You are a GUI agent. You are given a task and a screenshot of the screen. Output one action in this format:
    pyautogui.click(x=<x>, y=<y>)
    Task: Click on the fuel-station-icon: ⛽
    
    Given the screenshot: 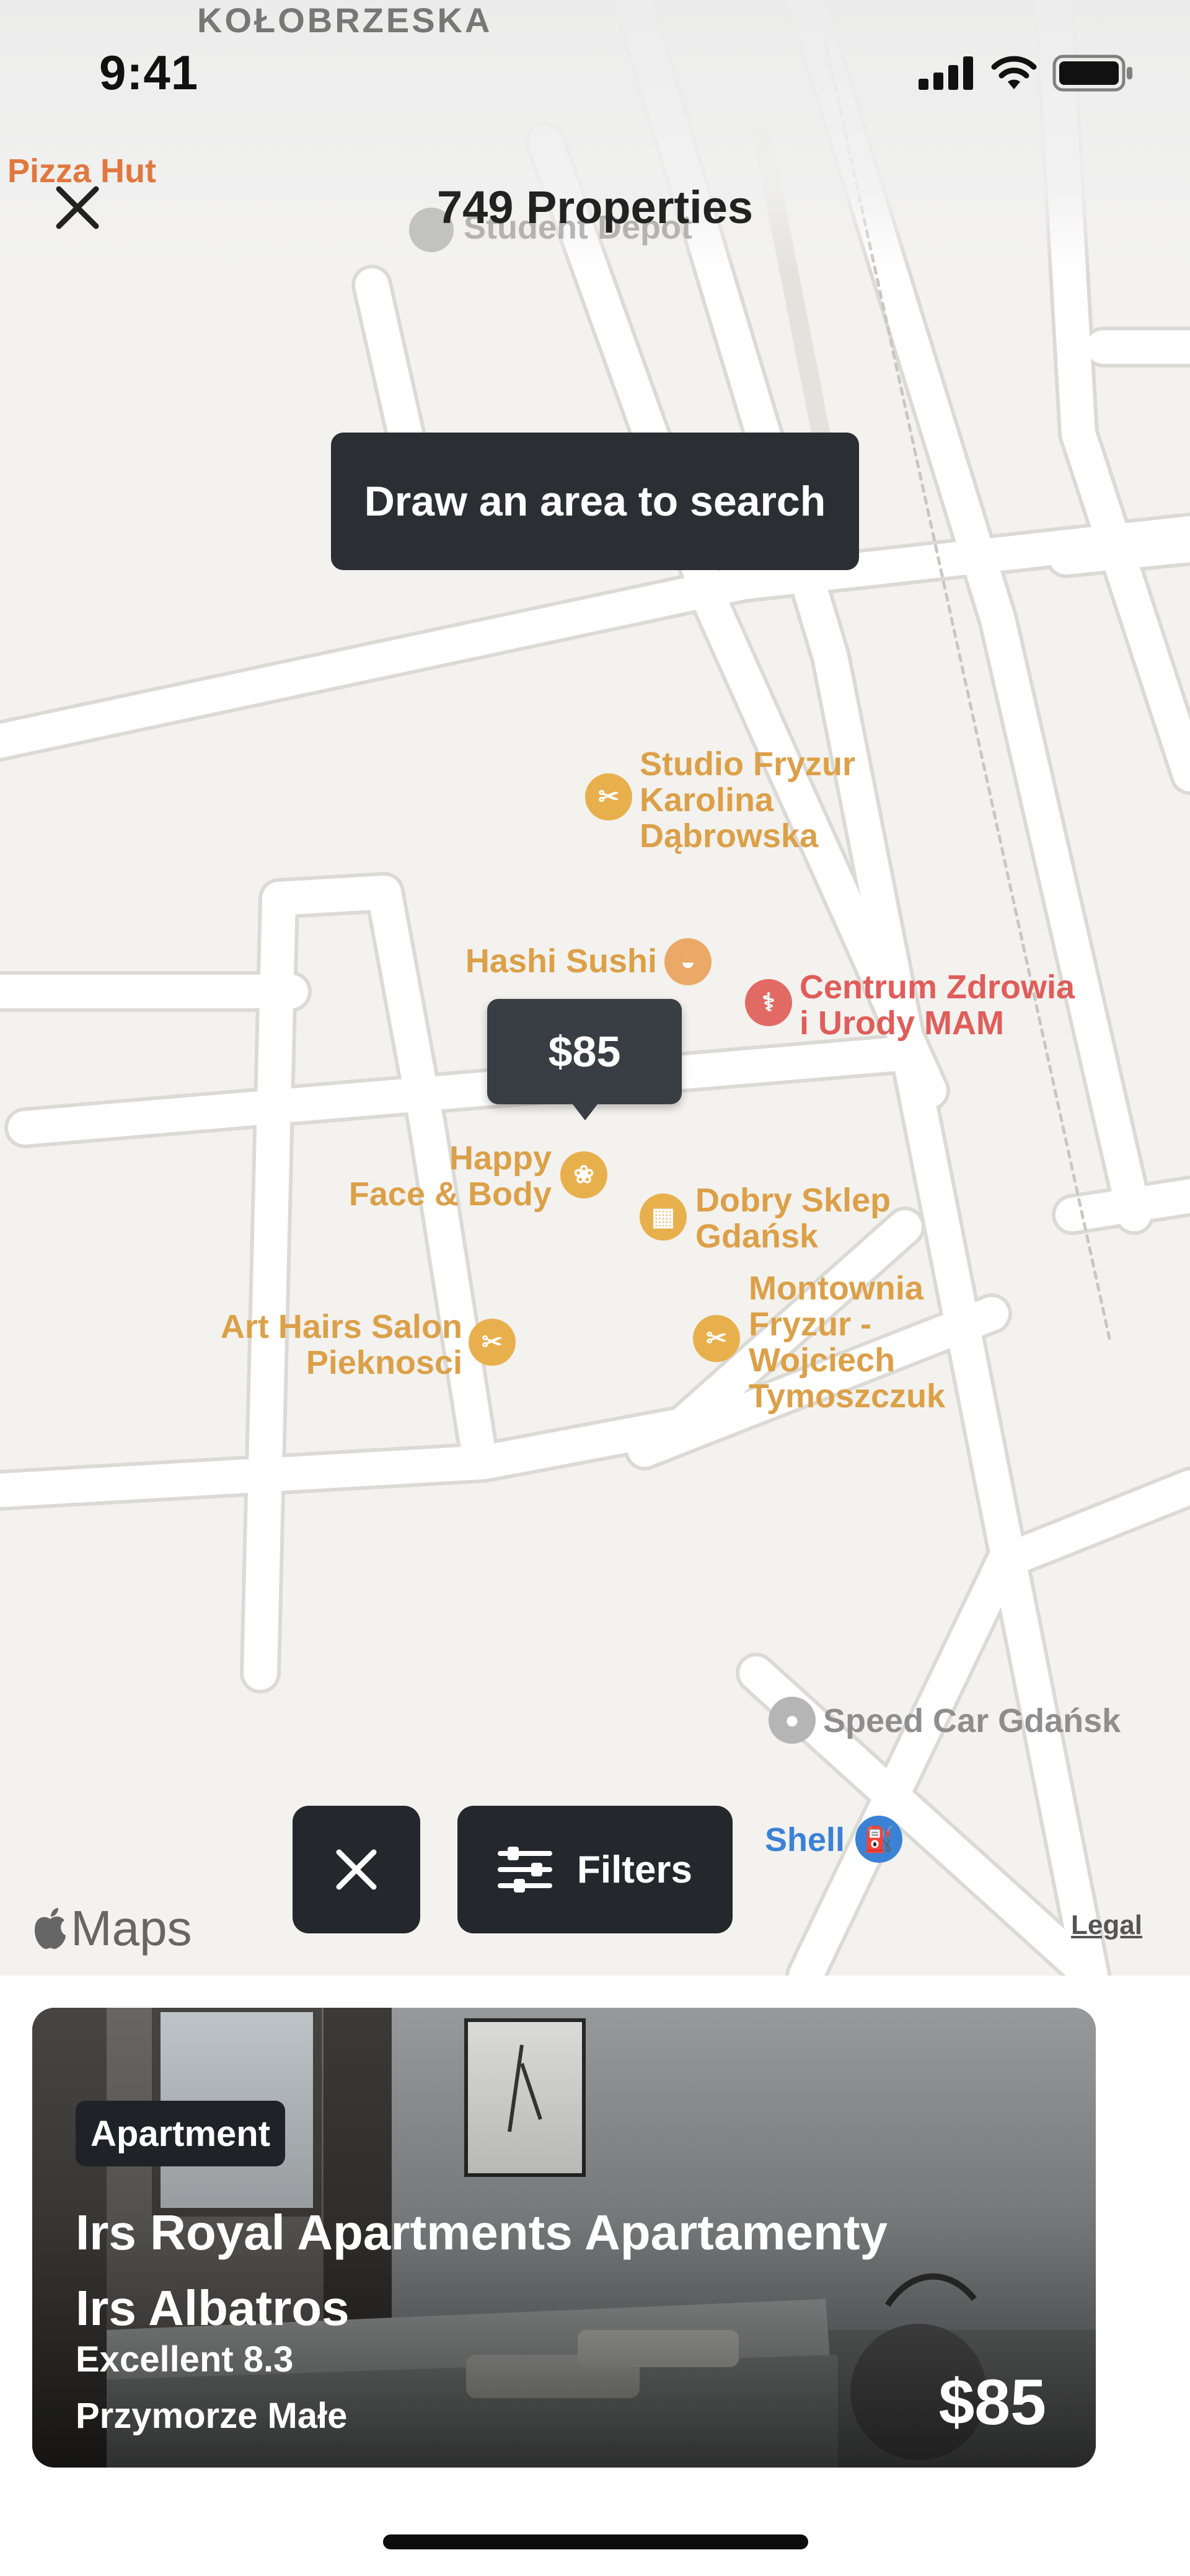 What is the action you would take?
    pyautogui.click(x=878, y=1840)
    